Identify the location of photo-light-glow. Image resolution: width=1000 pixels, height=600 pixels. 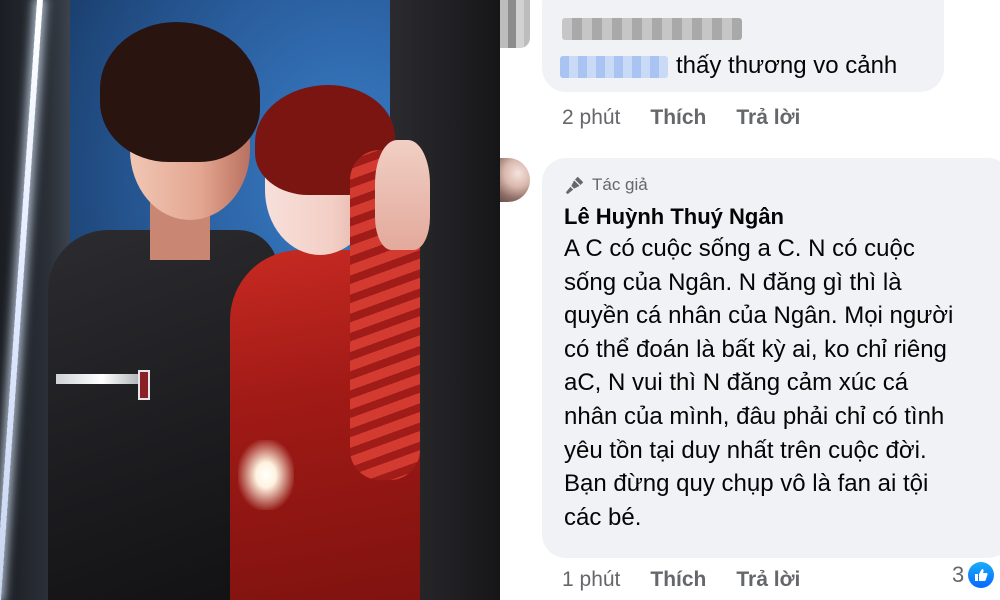
(266, 475).